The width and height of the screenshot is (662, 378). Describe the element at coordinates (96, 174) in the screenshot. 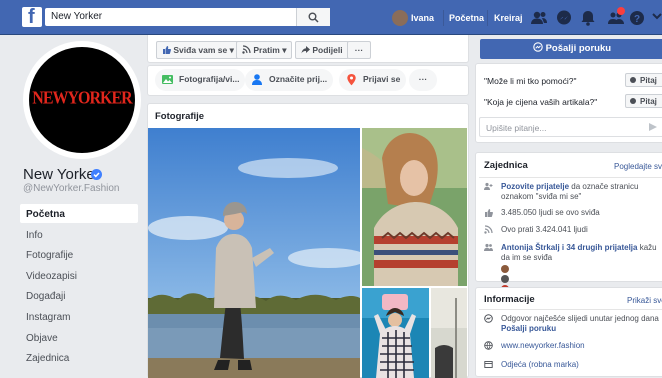

I see `verified-badge-icon` at that location.